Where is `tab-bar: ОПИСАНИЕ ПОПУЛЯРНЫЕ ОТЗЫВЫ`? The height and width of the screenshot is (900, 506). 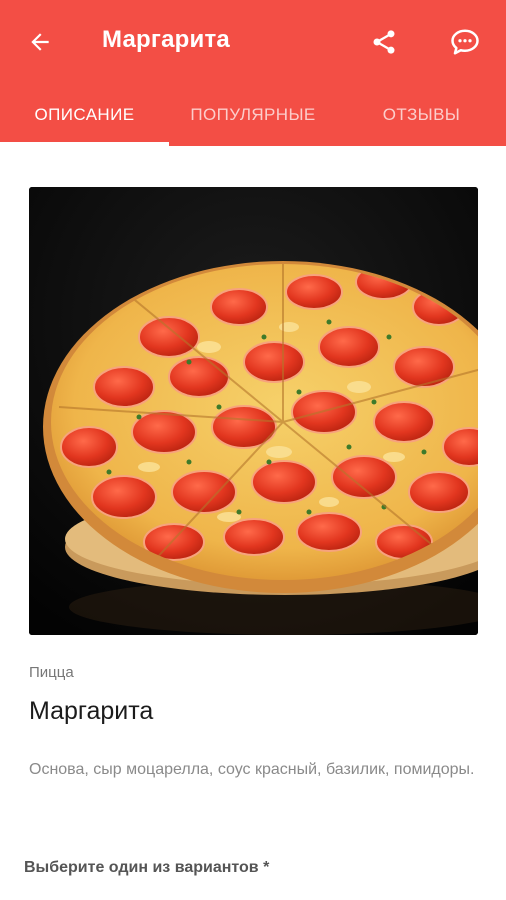 tab-bar: ОПИСАНИЕ ПОПУЛЯРНЫЕ ОТЗЫВЫ is located at coordinates (253, 115).